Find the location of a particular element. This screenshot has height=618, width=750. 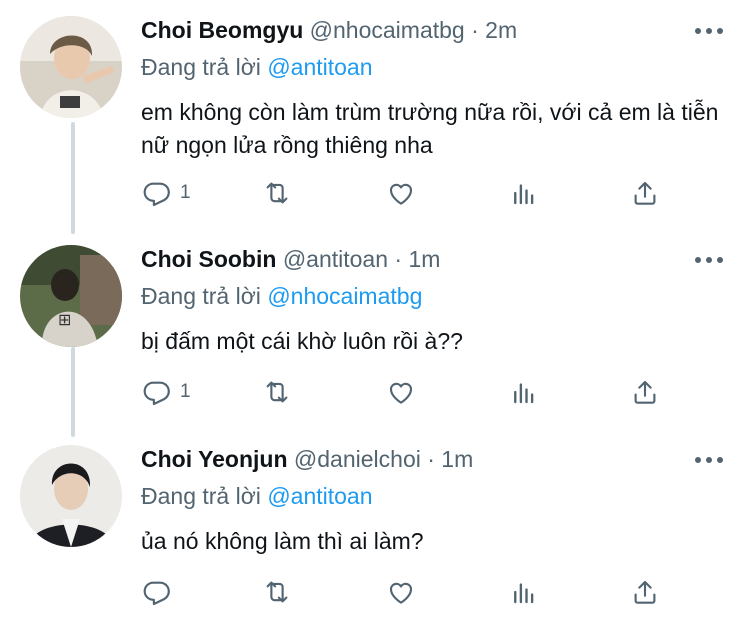

user-handle: @danielchoi is located at coordinates (357, 459).